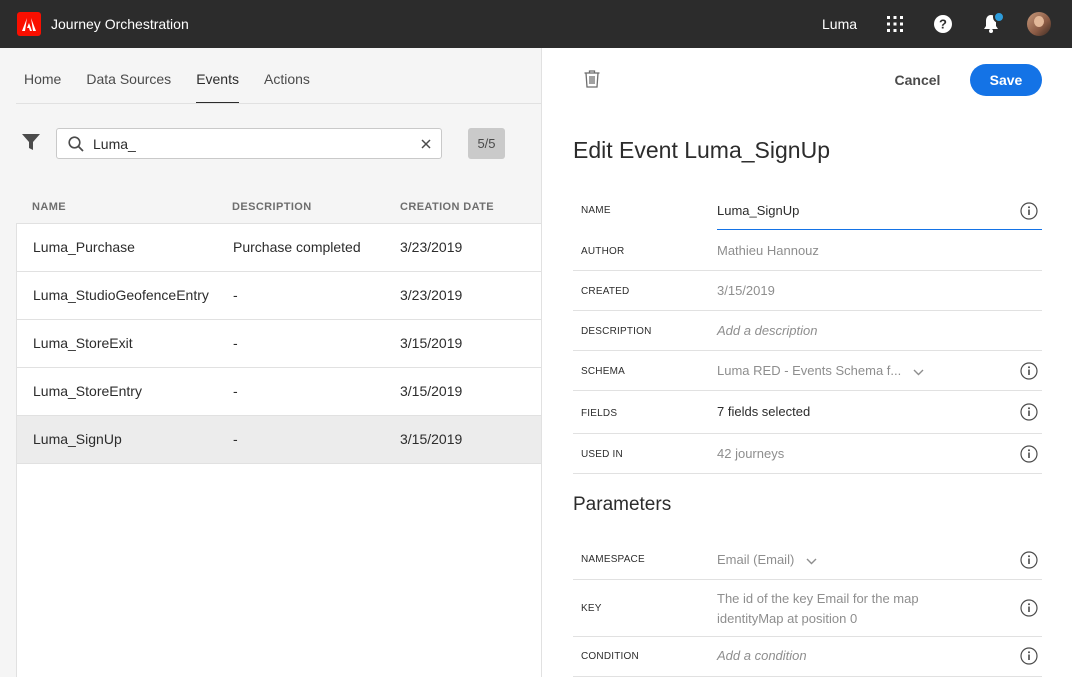 The image size is (1072, 677). Describe the element at coordinates (426, 146) in the screenshot. I see `clear-search-icon` at that location.